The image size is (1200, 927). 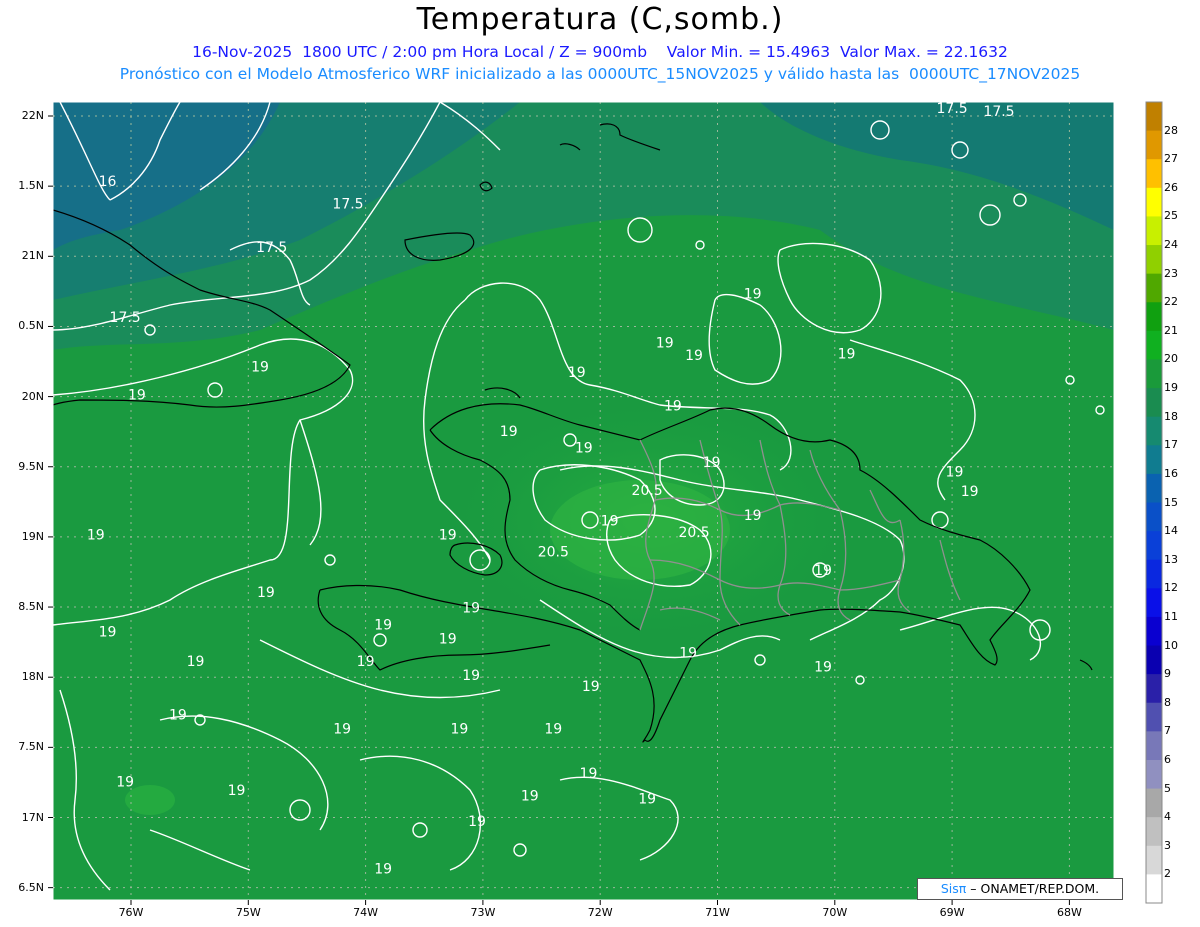 What do you see at coordinates (1171, 187) in the screenshot?
I see `colorbar-label: 26` at bounding box center [1171, 187].